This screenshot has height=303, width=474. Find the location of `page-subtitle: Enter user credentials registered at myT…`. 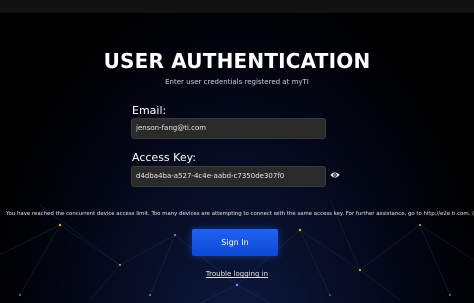

page-subtitle: Enter user credentials registered at myT… is located at coordinates (237, 82).